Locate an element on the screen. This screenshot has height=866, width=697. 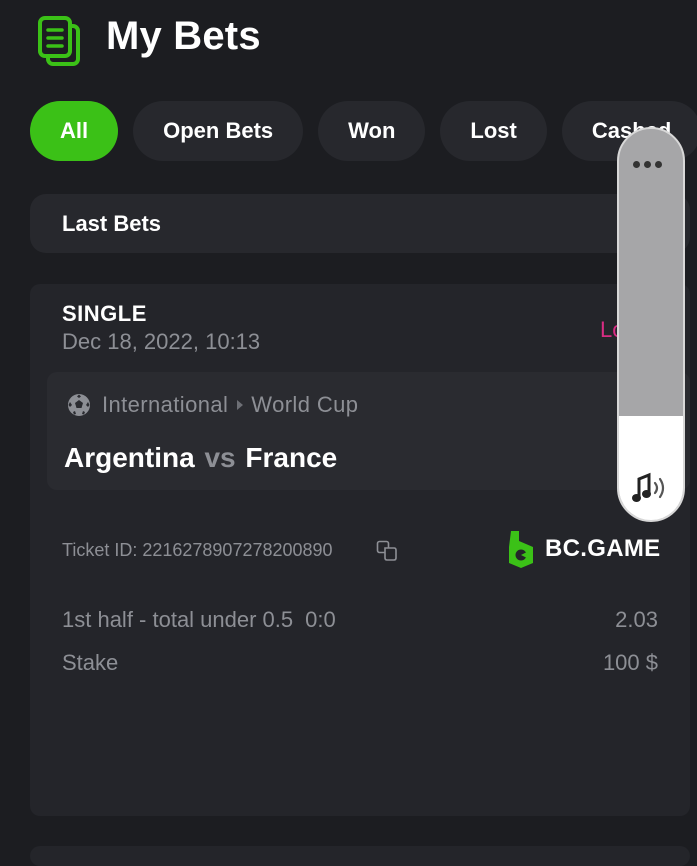
stake-value: 100 $ is located at coordinates (630, 662).